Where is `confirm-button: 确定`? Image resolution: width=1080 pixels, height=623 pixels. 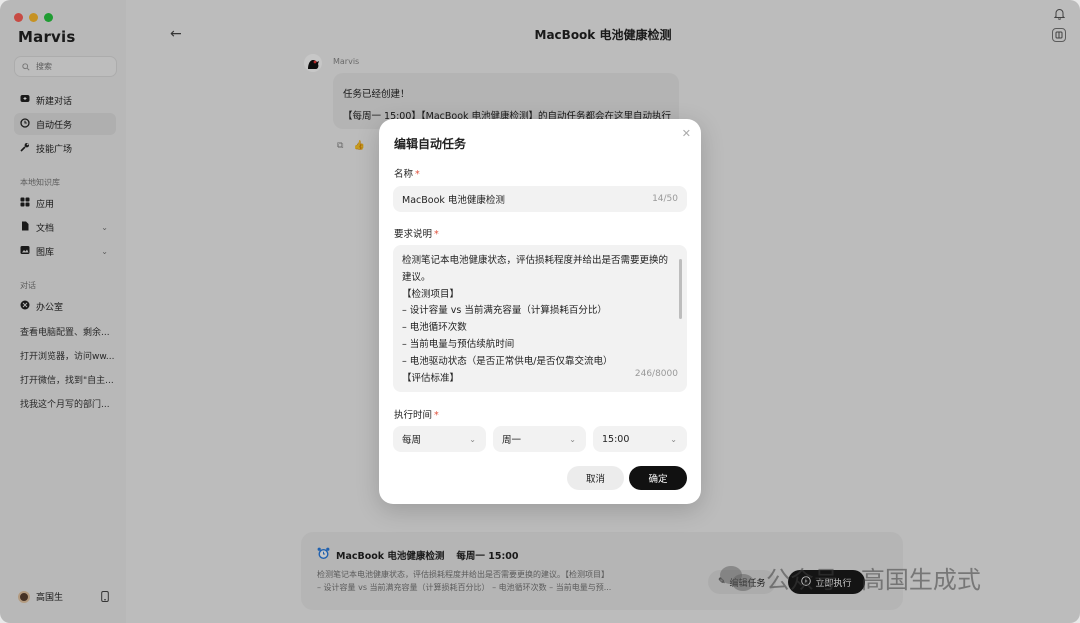 confirm-button: 确定 is located at coordinates (658, 478).